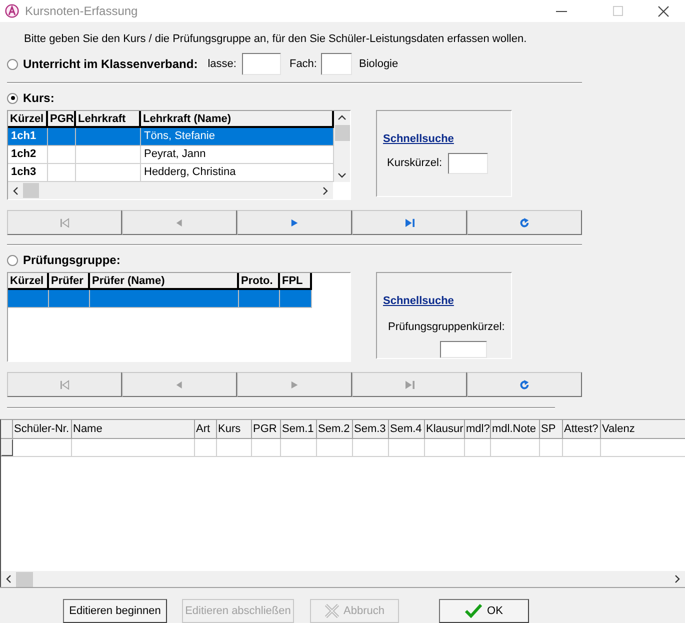 Image resolution: width=685 pixels, height=623 pixels. Describe the element at coordinates (561, 11) in the screenshot. I see `minimize-icon` at that location.